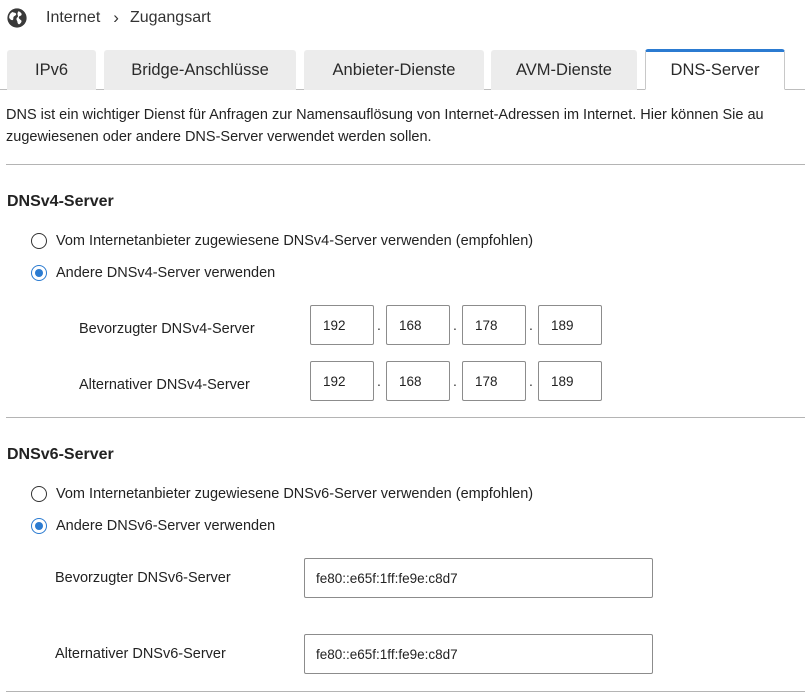  What do you see at coordinates (166, 273) in the screenshot?
I see `dnsv4-option-other-label: Andere DNSv4-Server verwenden` at bounding box center [166, 273].